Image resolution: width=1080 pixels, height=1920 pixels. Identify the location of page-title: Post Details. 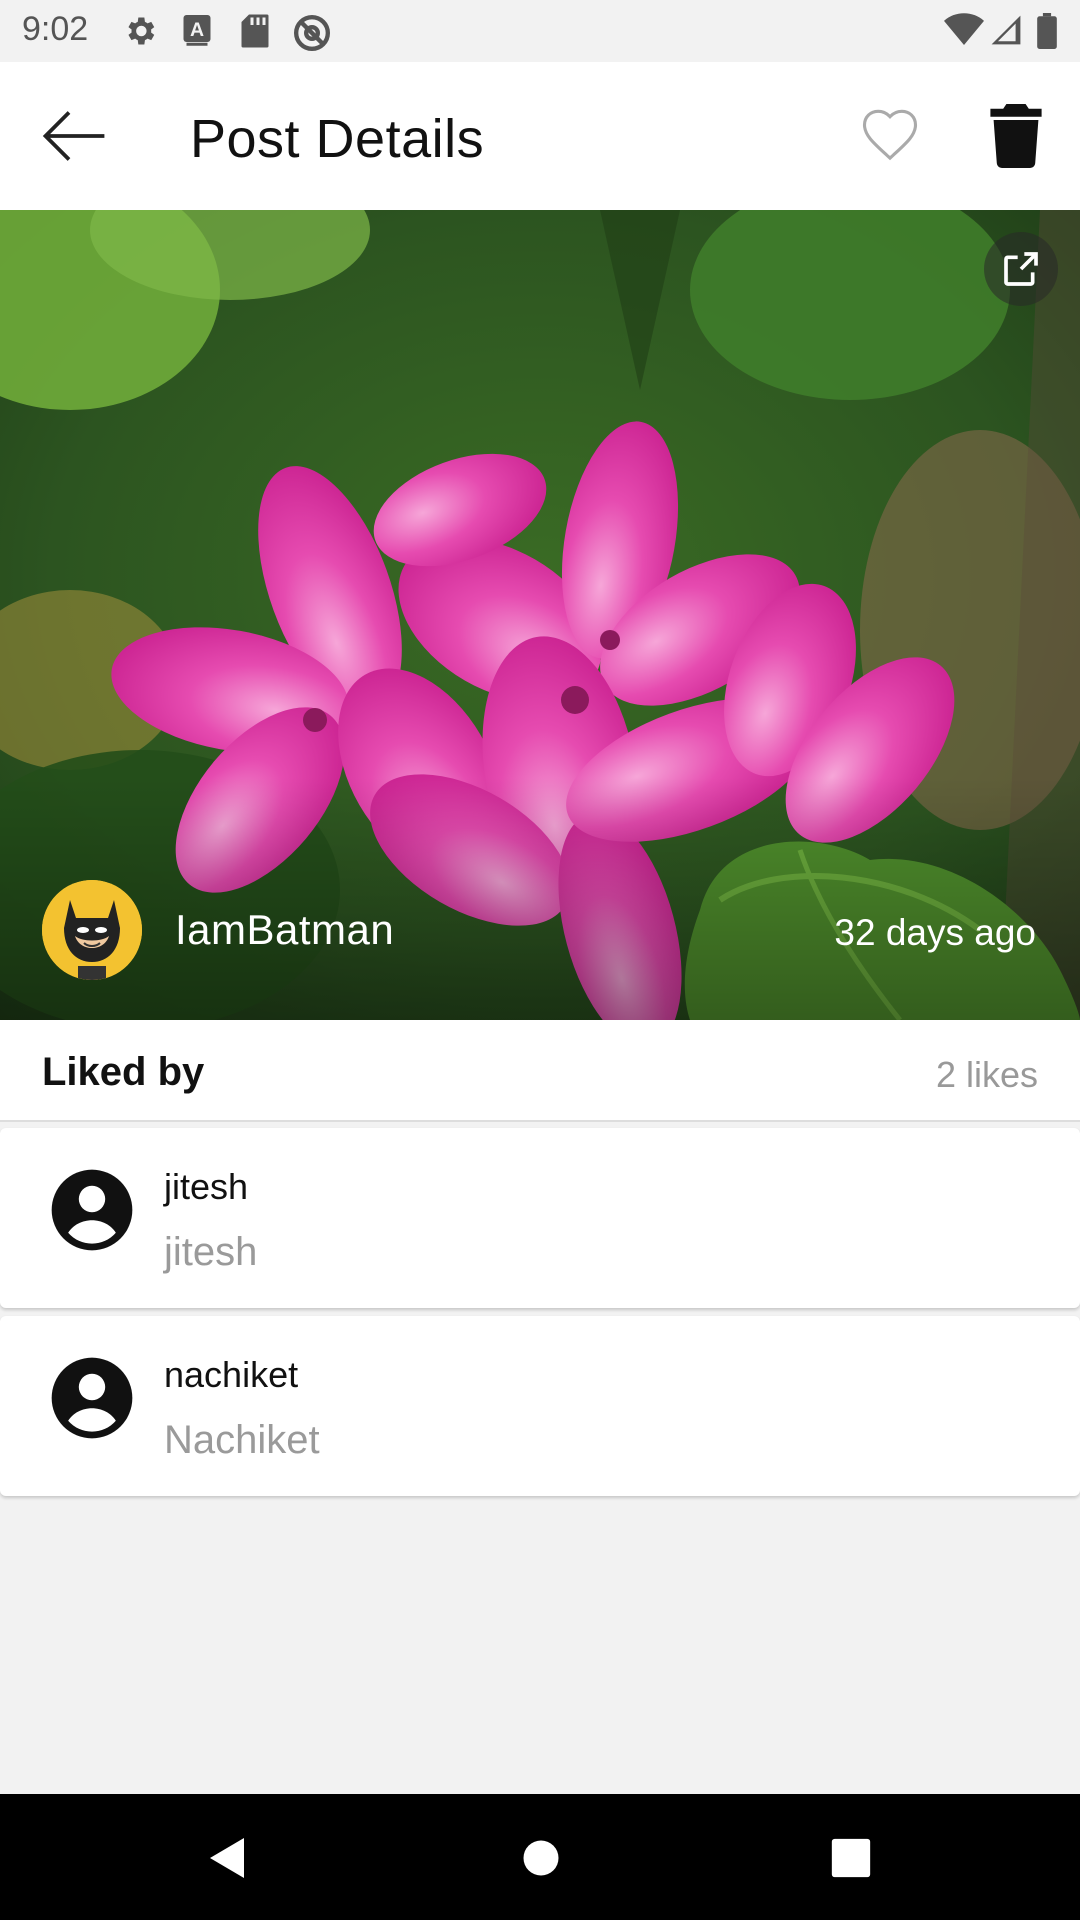
(337, 139).